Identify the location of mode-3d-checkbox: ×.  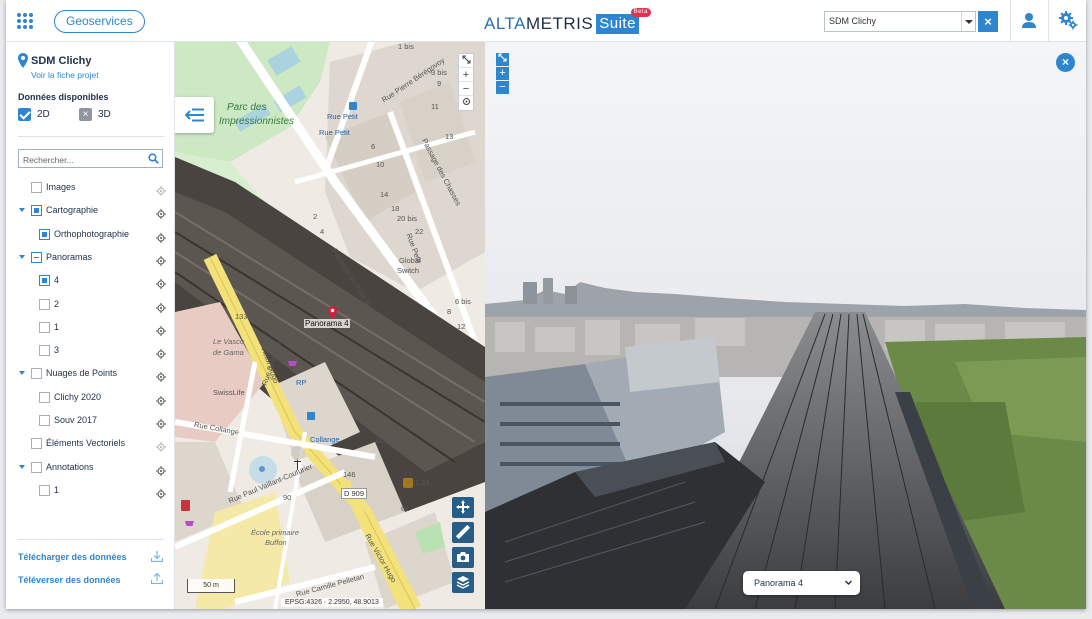
(85, 114).